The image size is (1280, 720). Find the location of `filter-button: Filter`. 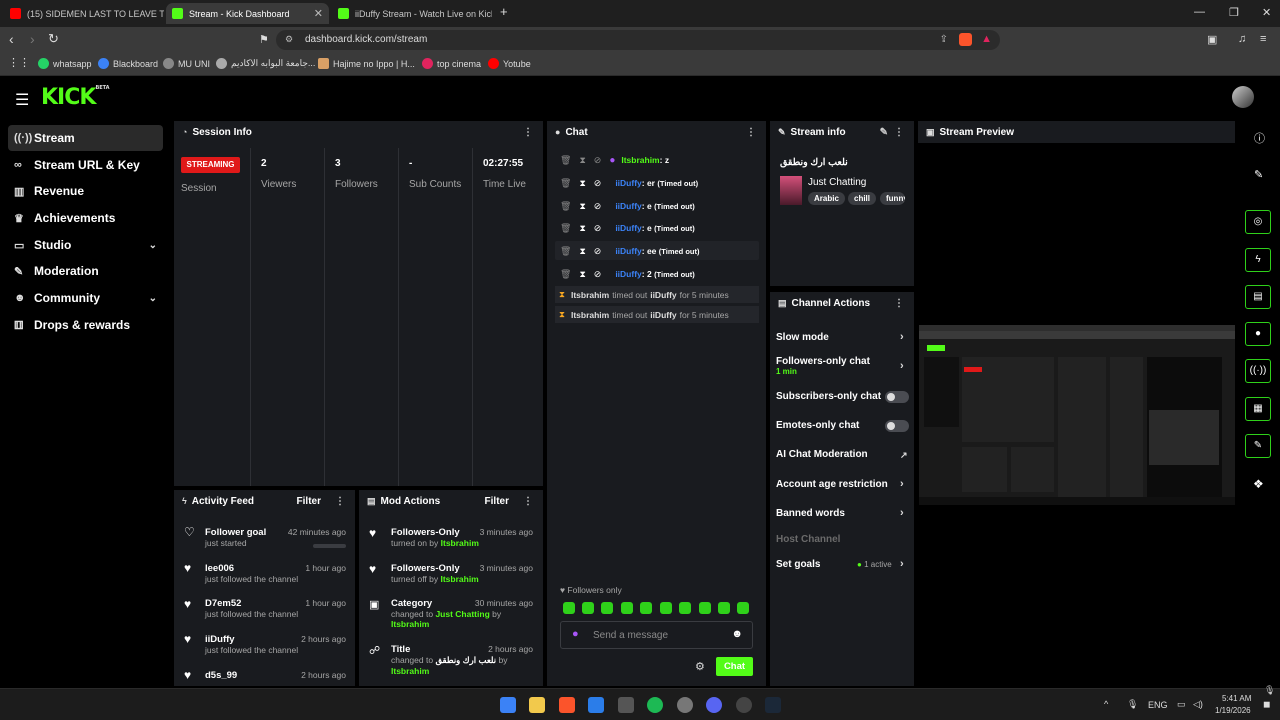

filter-button: Filter is located at coordinates (497, 501).